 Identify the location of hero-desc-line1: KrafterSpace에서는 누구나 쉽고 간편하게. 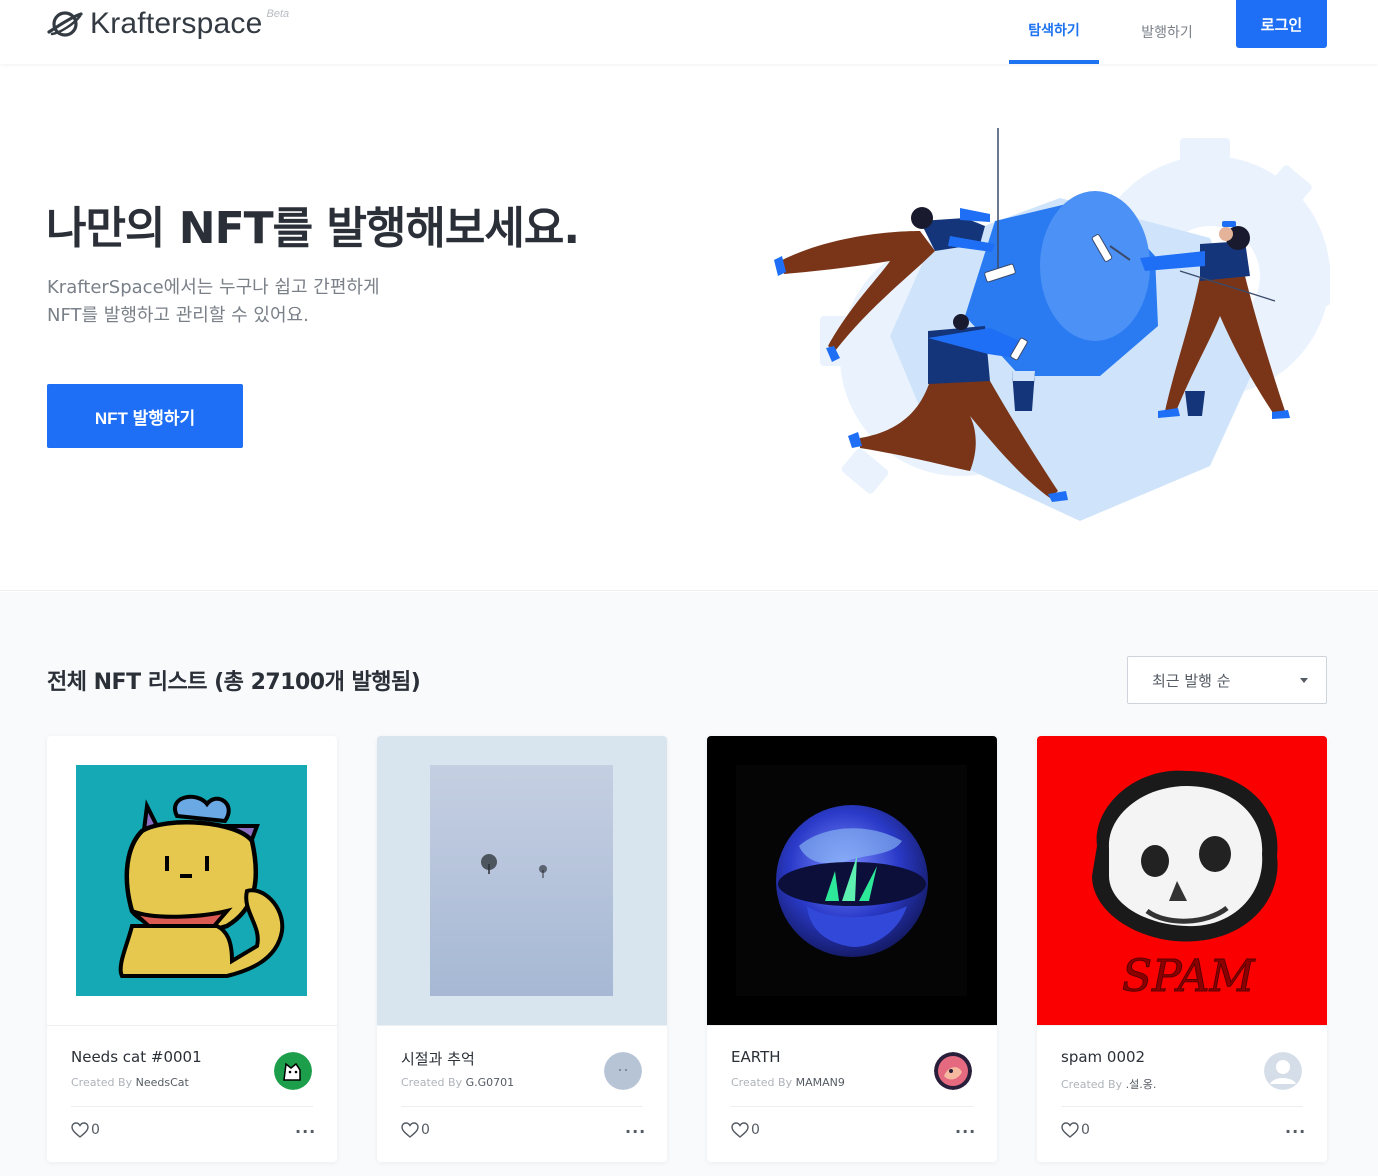
(213, 287).